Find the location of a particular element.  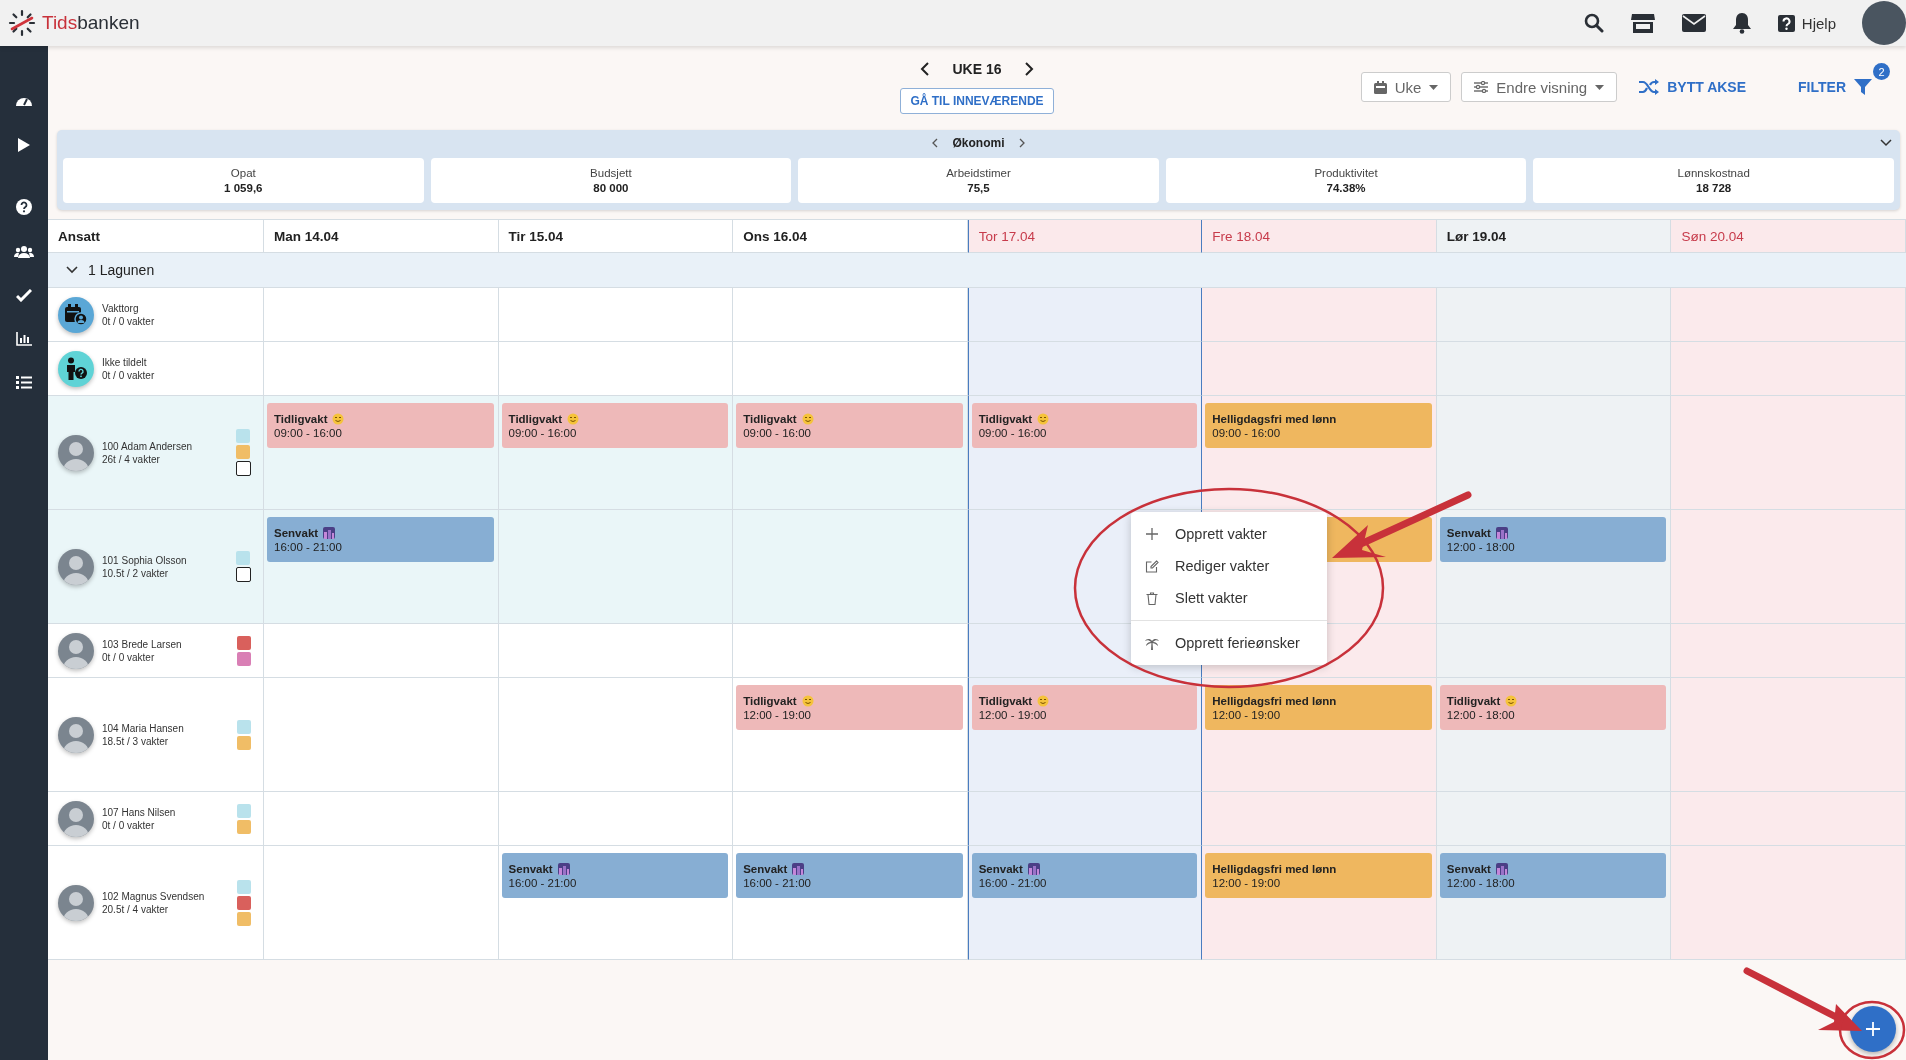

metric-label: Budsjett is located at coordinates (611, 173).